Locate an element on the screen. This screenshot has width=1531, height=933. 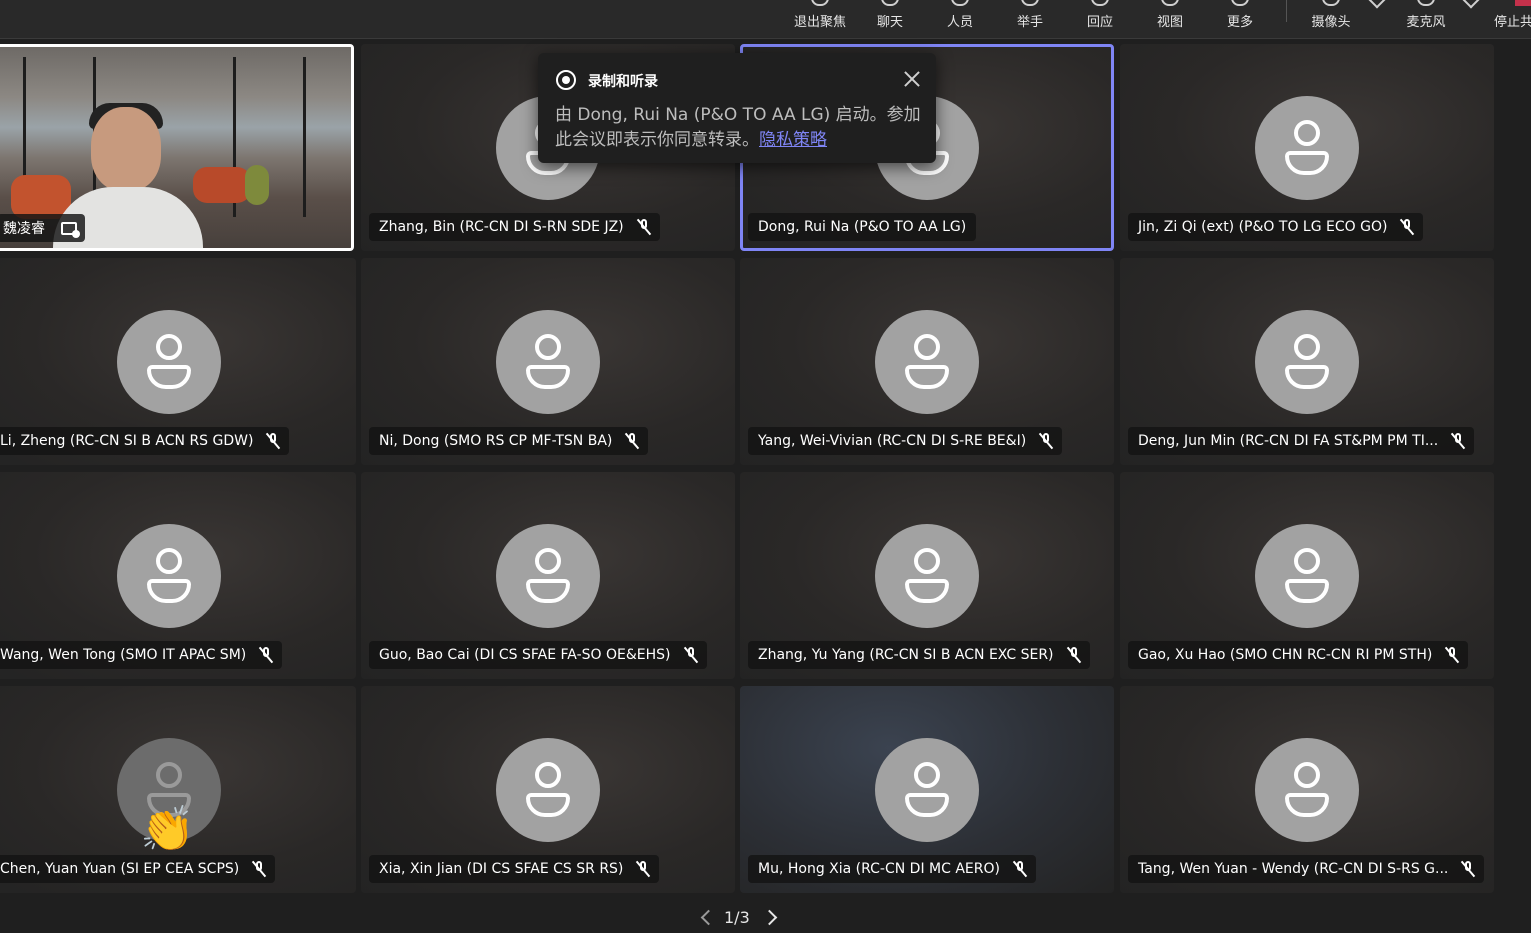
chat-button: 聊天 is located at coordinates (890, 19).